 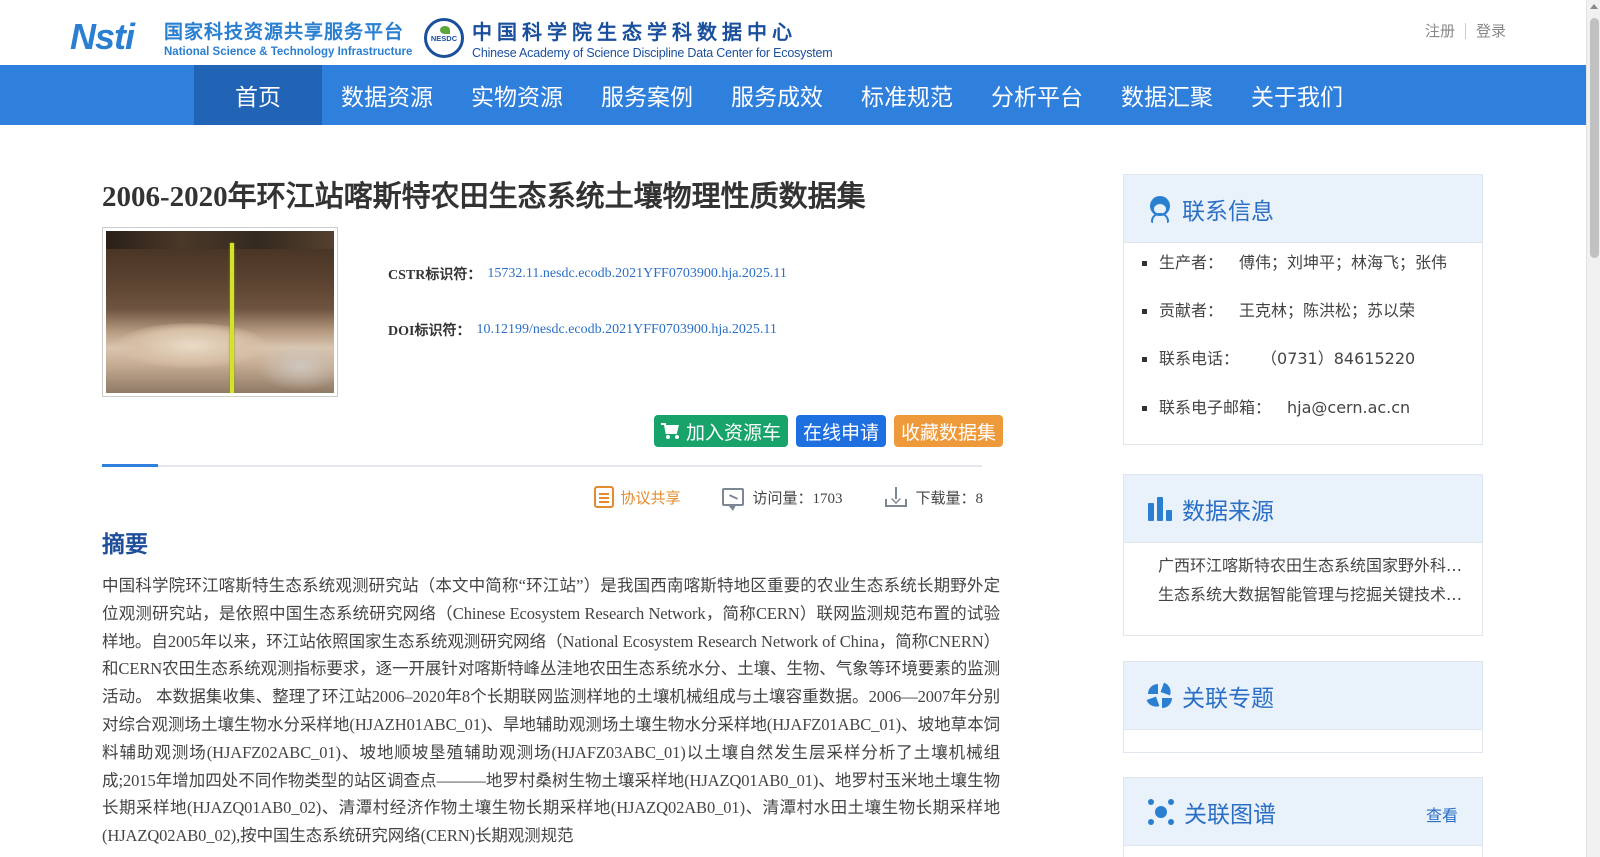 I want to click on nav-item-home: 首页, so click(x=258, y=95).